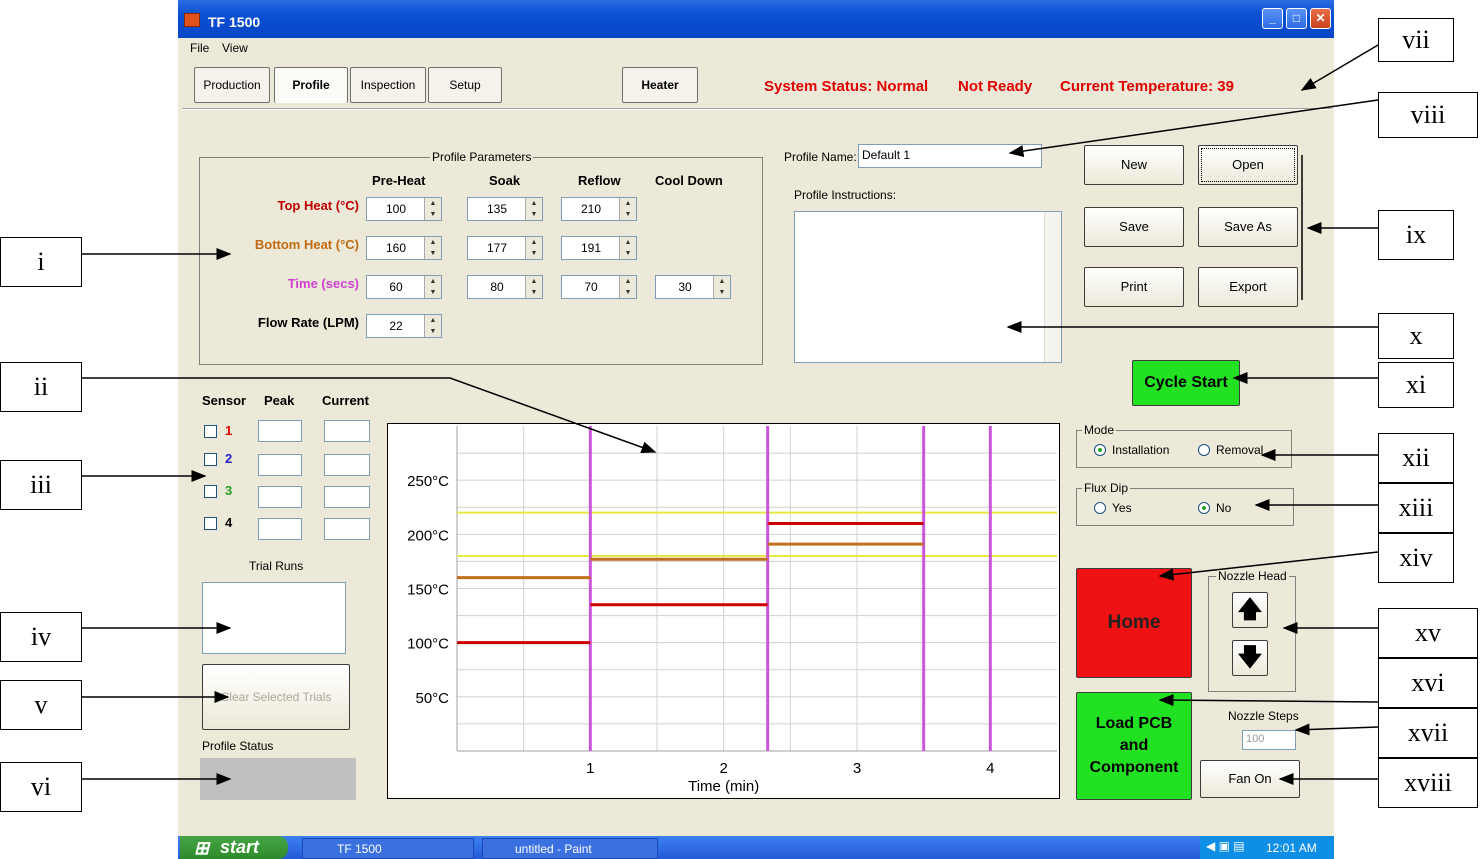 The width and height of the screenshot is (1484, 859). I want to click on tray-icons: ◀ ▣ ▤, so click(1225, 846).